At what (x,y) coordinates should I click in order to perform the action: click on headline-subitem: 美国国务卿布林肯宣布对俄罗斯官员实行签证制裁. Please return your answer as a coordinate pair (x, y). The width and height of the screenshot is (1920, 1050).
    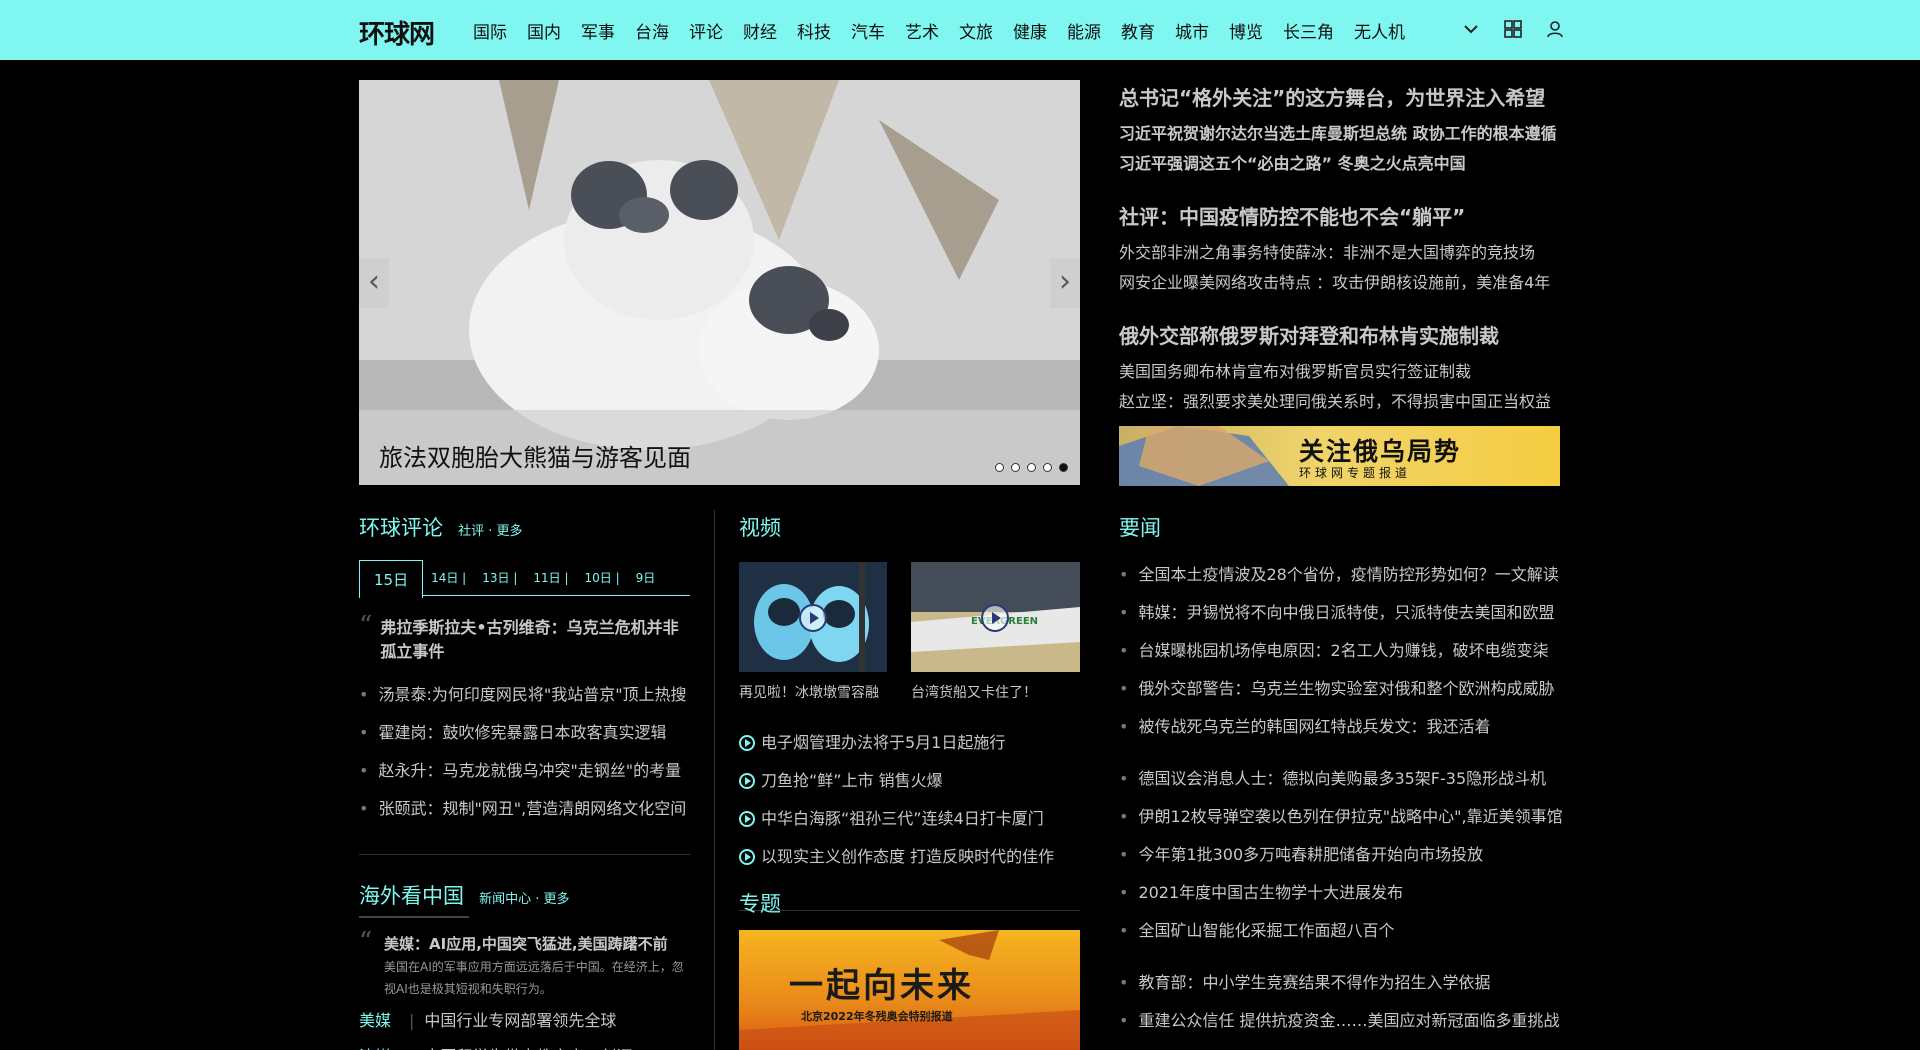
    Looking at the image, I should click on (1344, 372).